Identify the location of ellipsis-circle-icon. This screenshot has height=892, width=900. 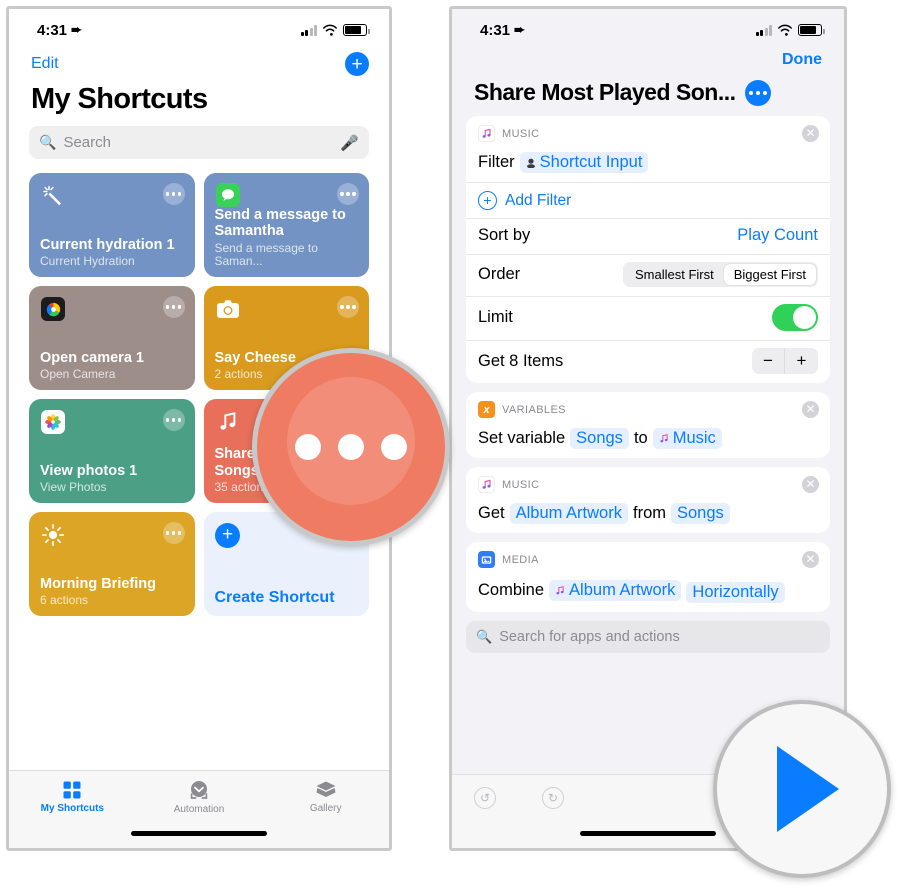
(757, 92).